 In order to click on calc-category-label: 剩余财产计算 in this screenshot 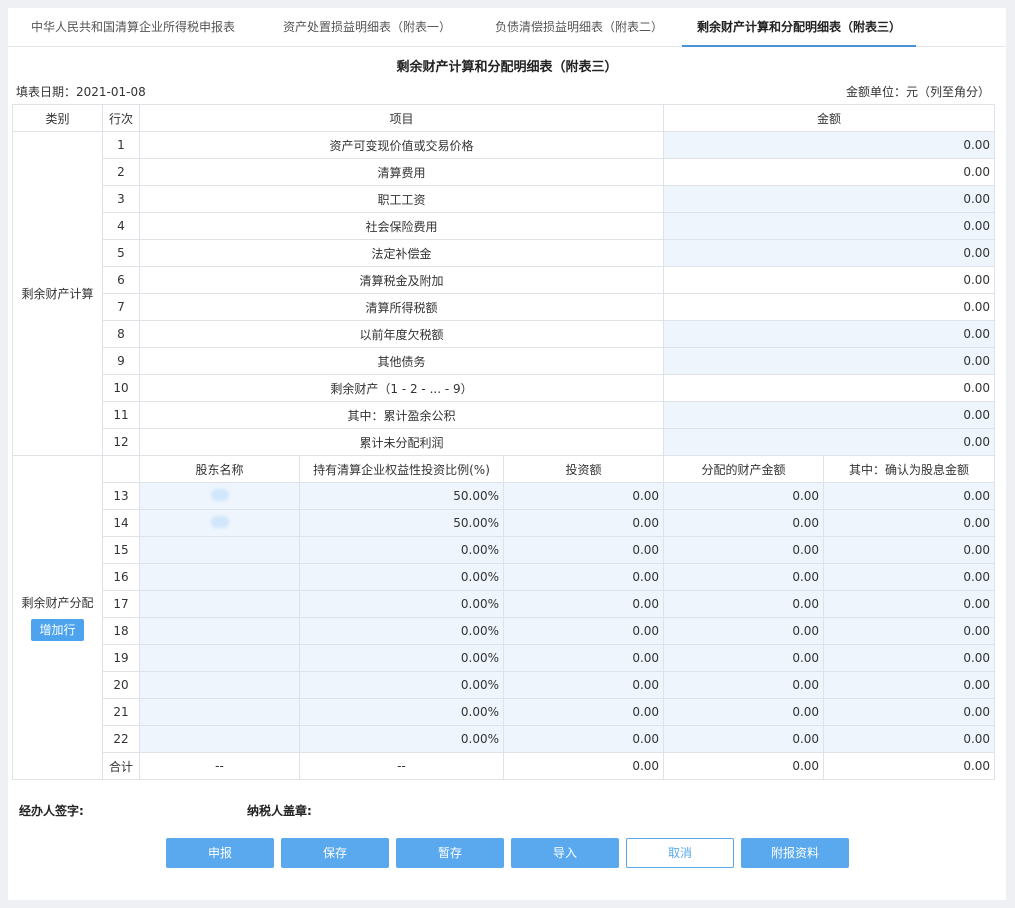, I will do `click(57, 293)`.